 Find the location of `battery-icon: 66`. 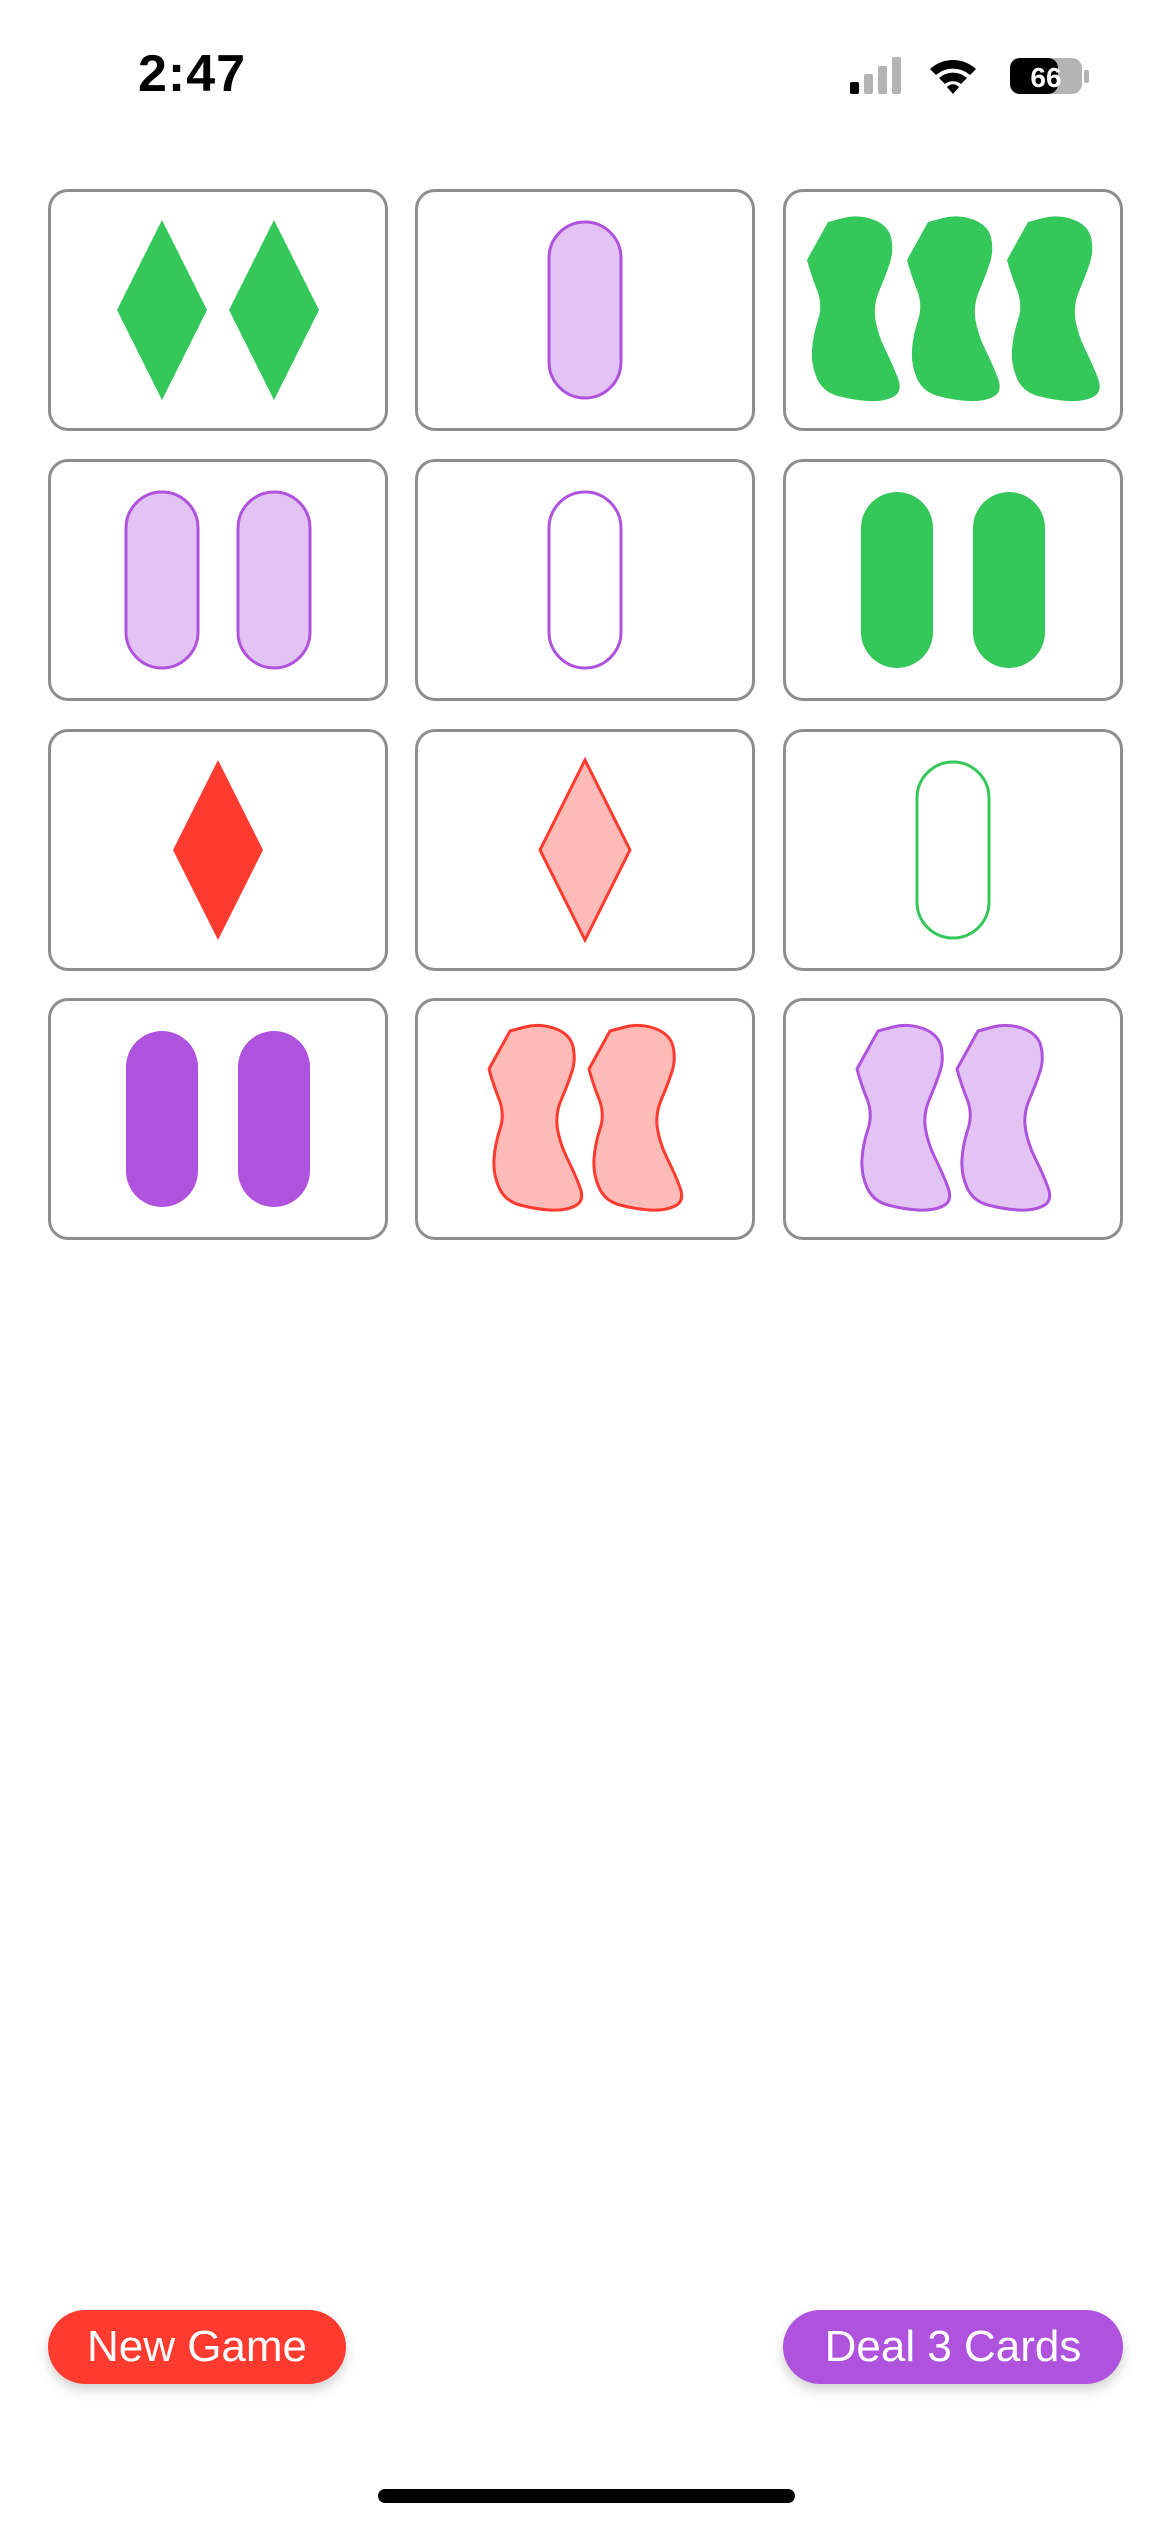

battery-icon: 66 is located at coordinates (1049, 76).